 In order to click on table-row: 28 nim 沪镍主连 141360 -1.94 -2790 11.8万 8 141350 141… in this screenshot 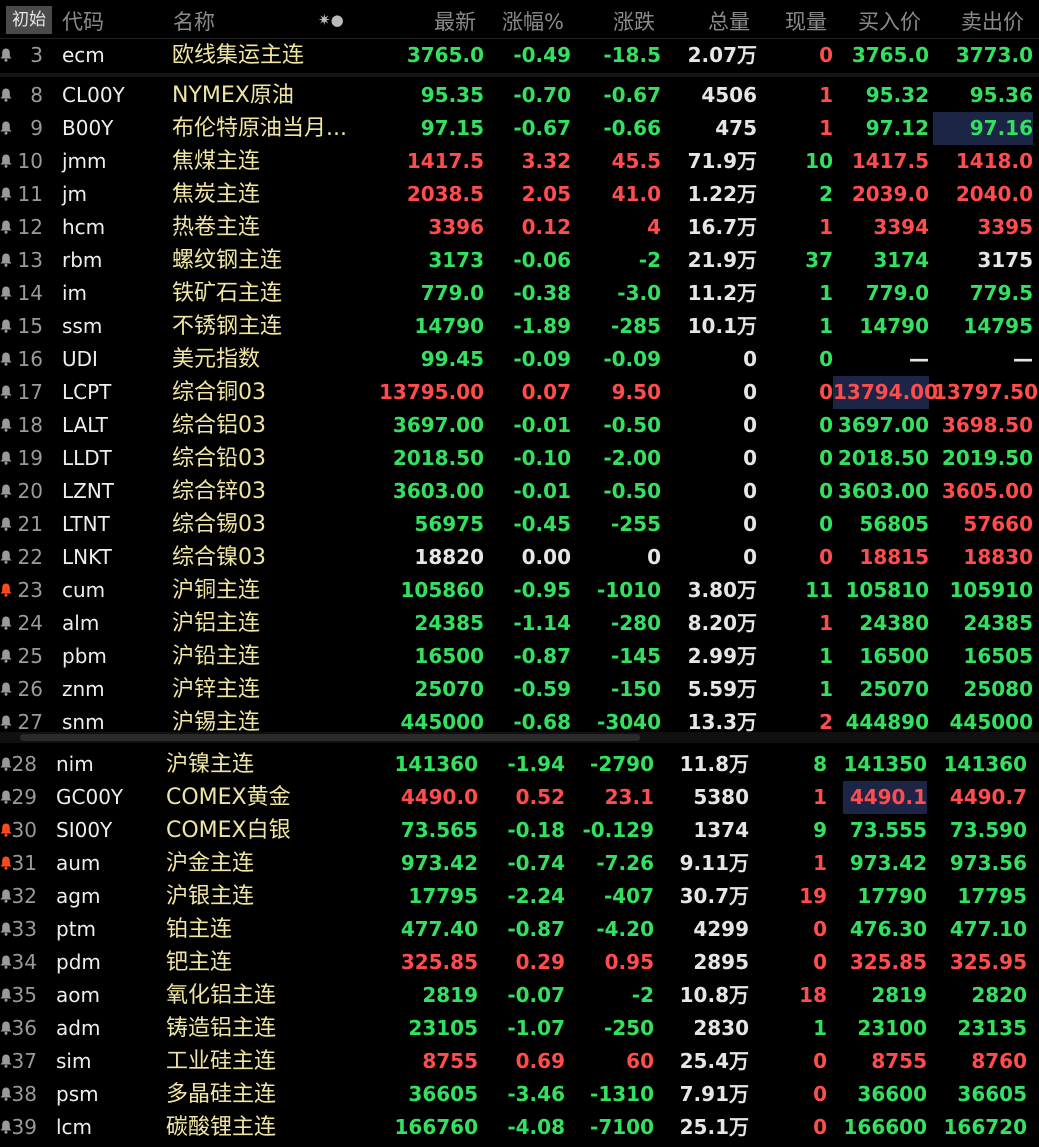, I will do `click(519, 764)`.